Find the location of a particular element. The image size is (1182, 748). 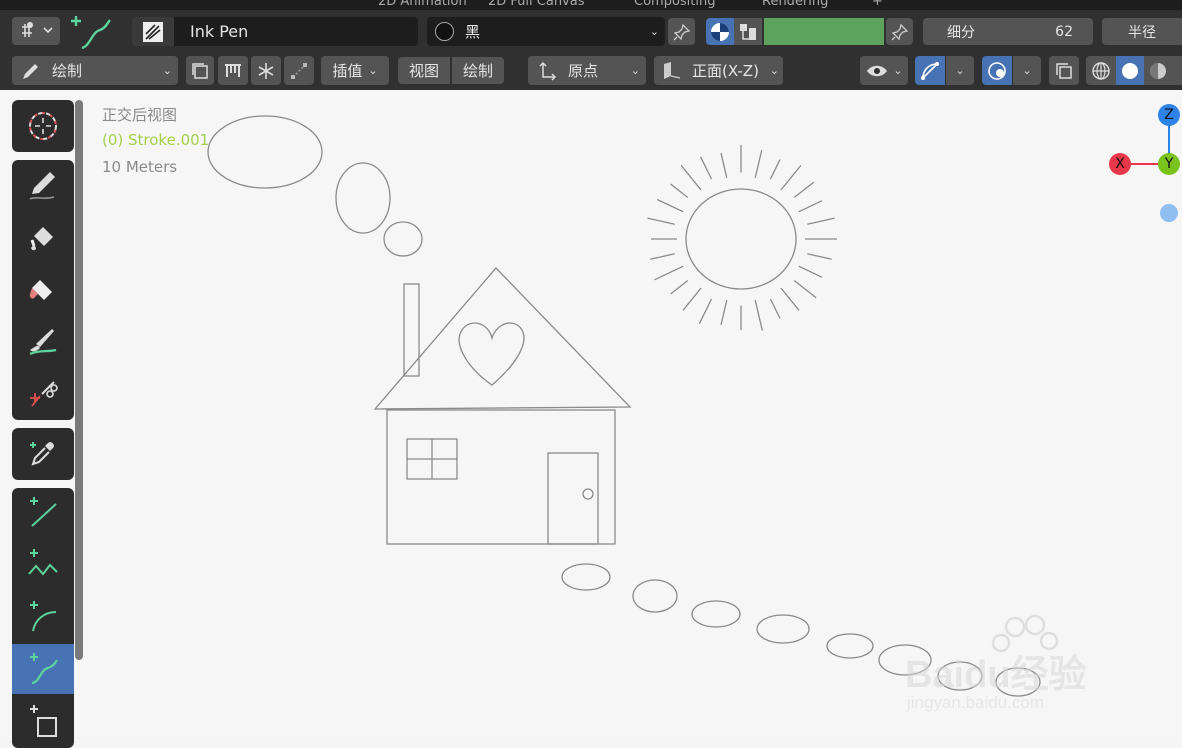

multiframe-icon is located at coordinates (200, 70).